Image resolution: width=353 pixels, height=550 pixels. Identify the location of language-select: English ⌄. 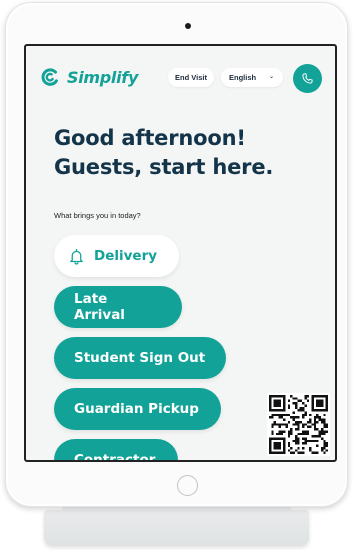
(252, 77).